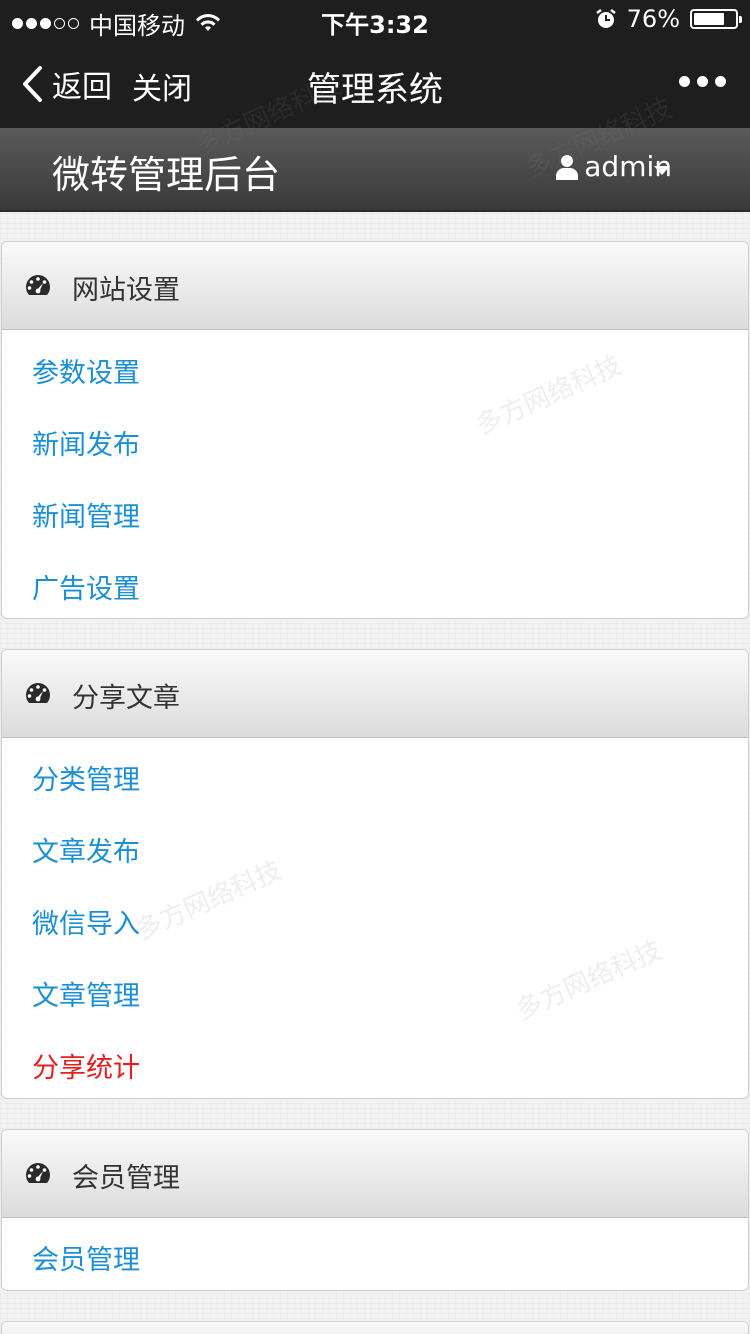  I want to click on nav-bar: 返回 关闭 管理系统, so click(375, 84).